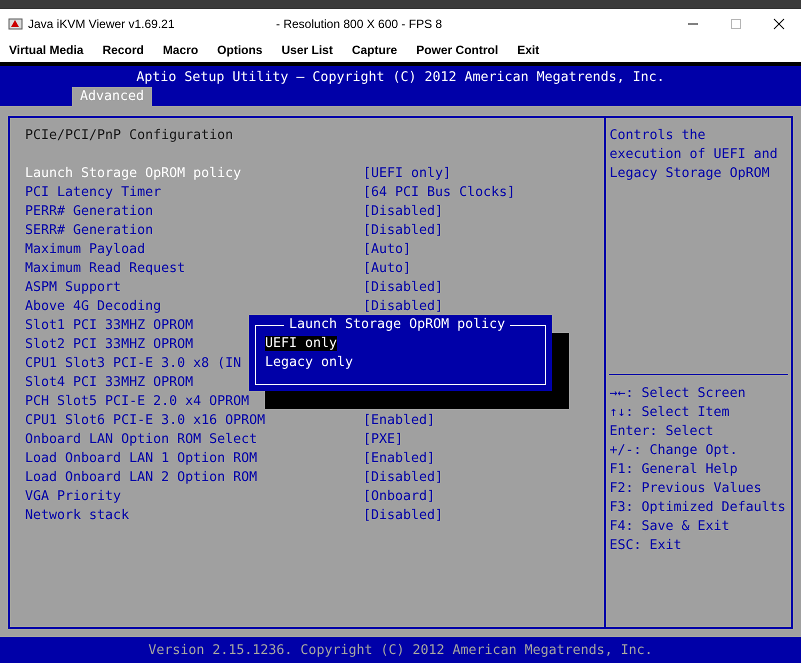 This screenshot has width=801, height=663. I want to click on setting-value: [64 PCI Bus Clocks], so click(439, 192).